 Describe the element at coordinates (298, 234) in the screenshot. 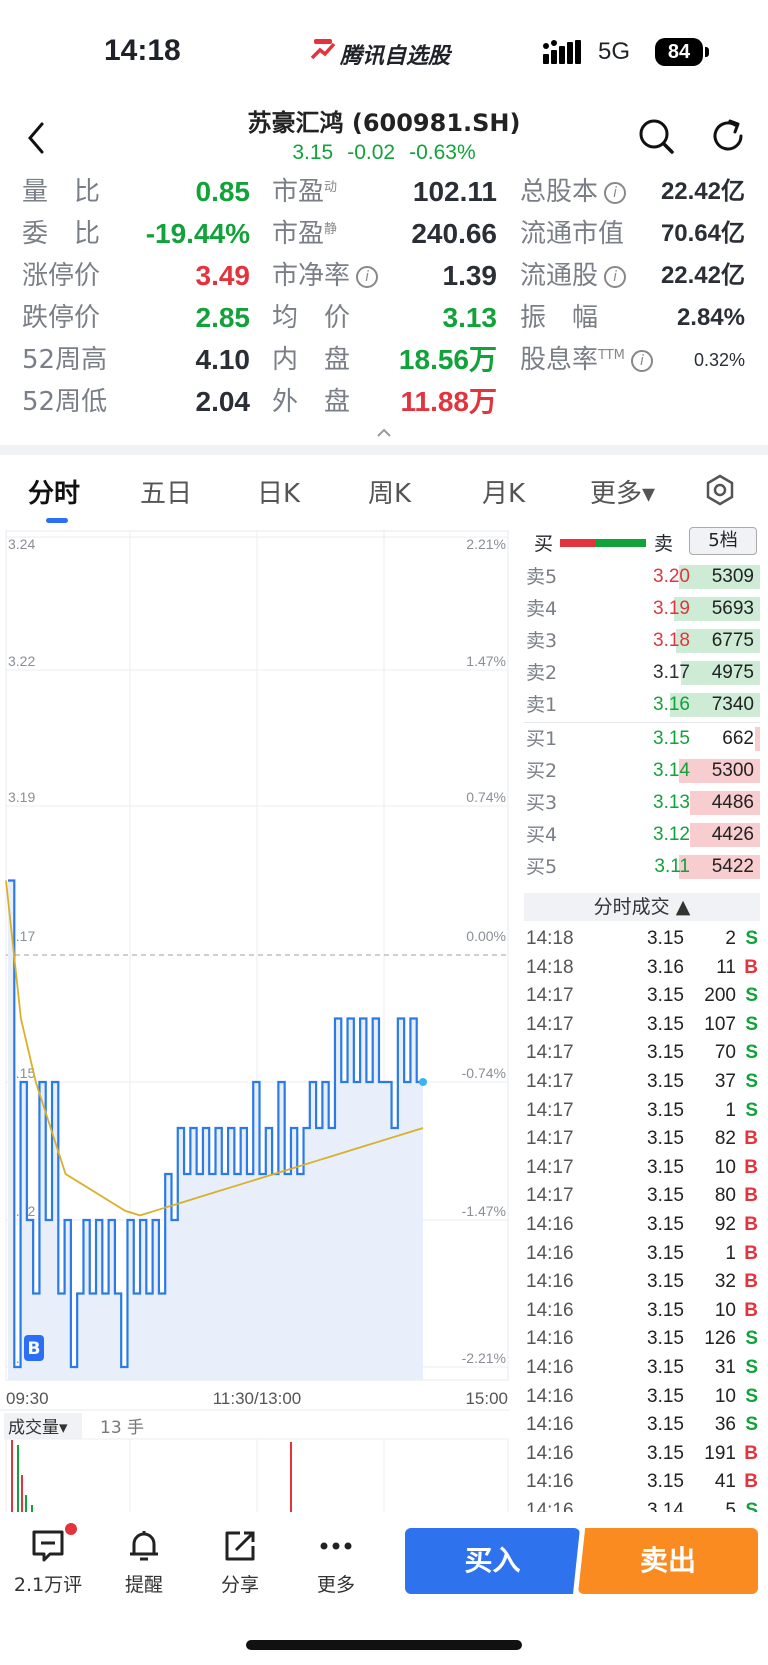

I see `stat-label-text: 市盈` at that location.